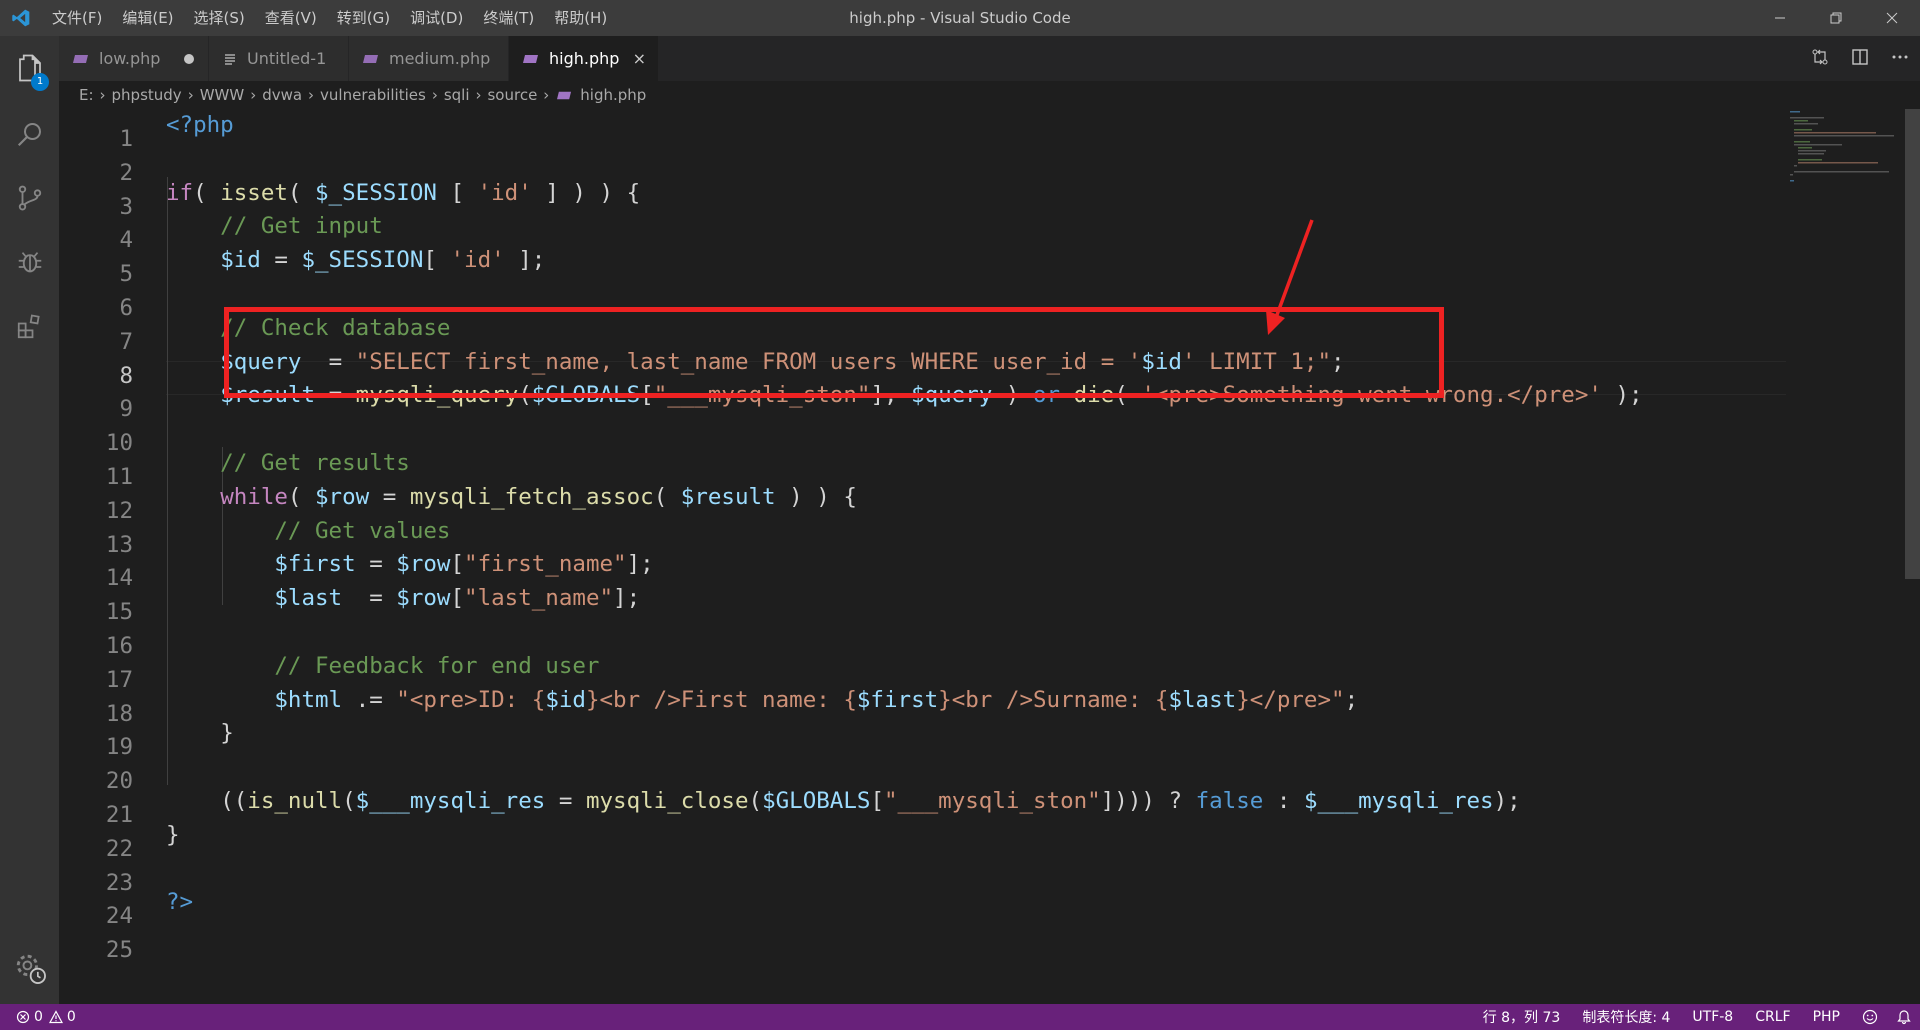 This screenshot has width=1920, height=1030. Describe the element at coordinates (274, 227) in the screenshot. I see `code-line: // Get input` at that location.